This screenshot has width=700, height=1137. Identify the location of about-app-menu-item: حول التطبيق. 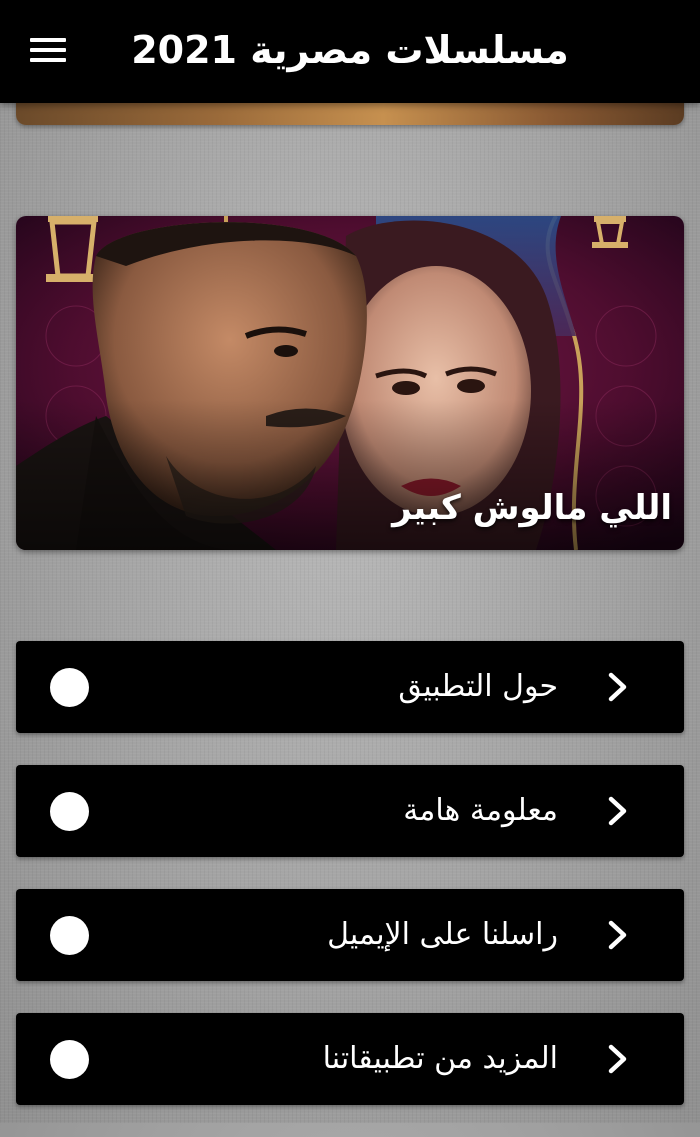
(350, 687).